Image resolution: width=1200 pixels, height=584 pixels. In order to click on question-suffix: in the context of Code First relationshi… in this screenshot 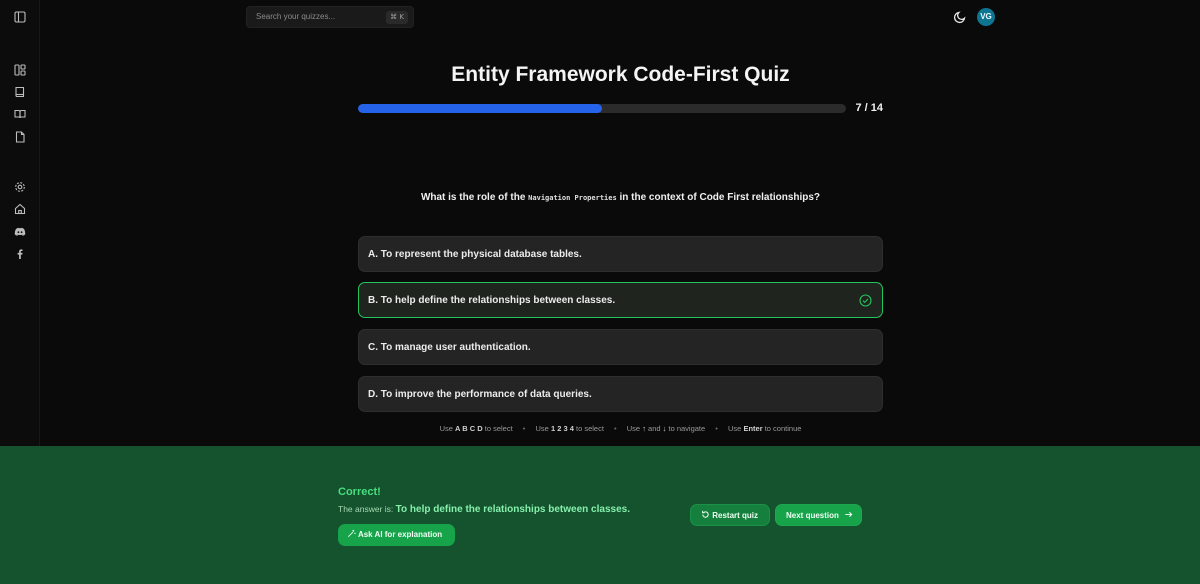, I will do `click(720, 197)`.